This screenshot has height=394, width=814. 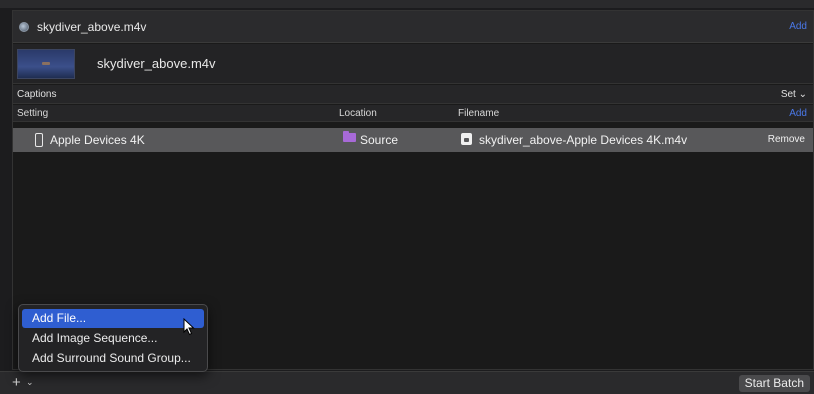 I want to click on pointer-cursor-icon, so click(x=189, y=327).